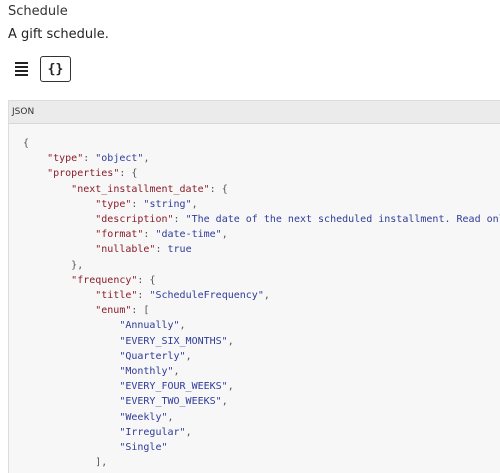 The height and width of the screenshot is (473, 500). What do you see at coordinates (143, 448) in the screenshot?
I see `json-value: "Single"` at bounding box center [143, 448].